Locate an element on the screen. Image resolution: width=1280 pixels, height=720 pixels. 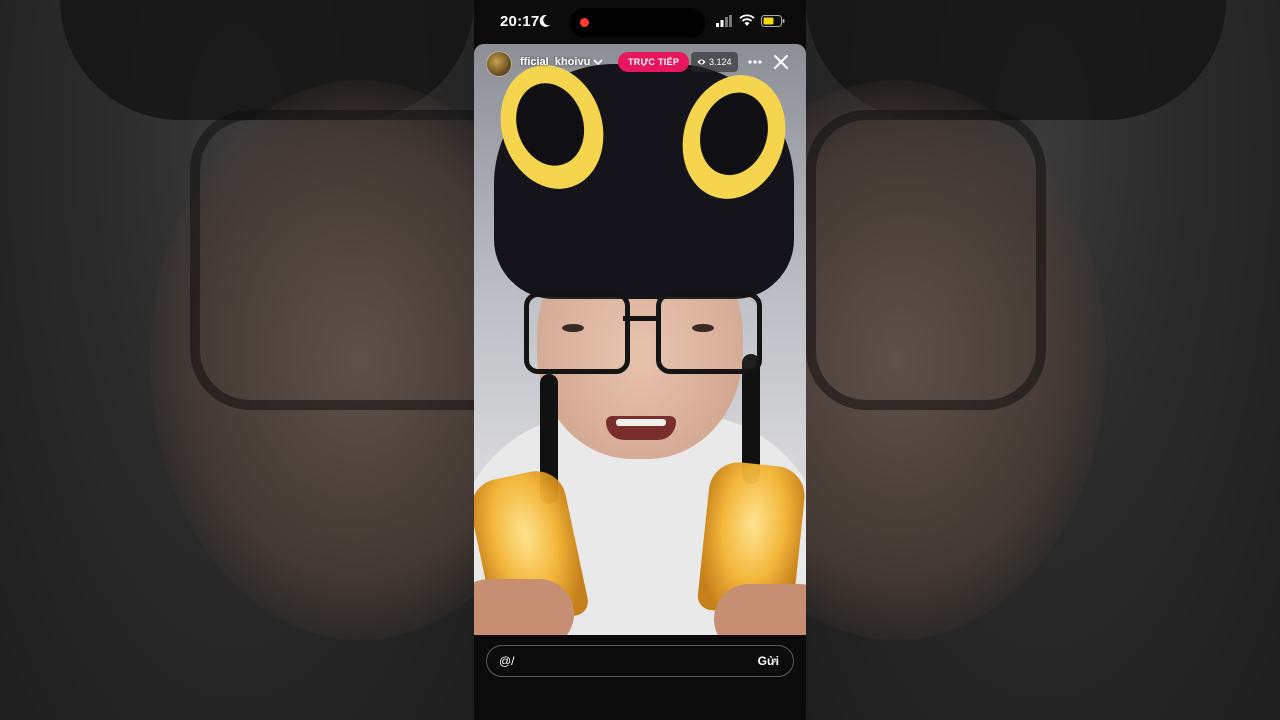
video-hand-left is located at coordinates (524, 607).